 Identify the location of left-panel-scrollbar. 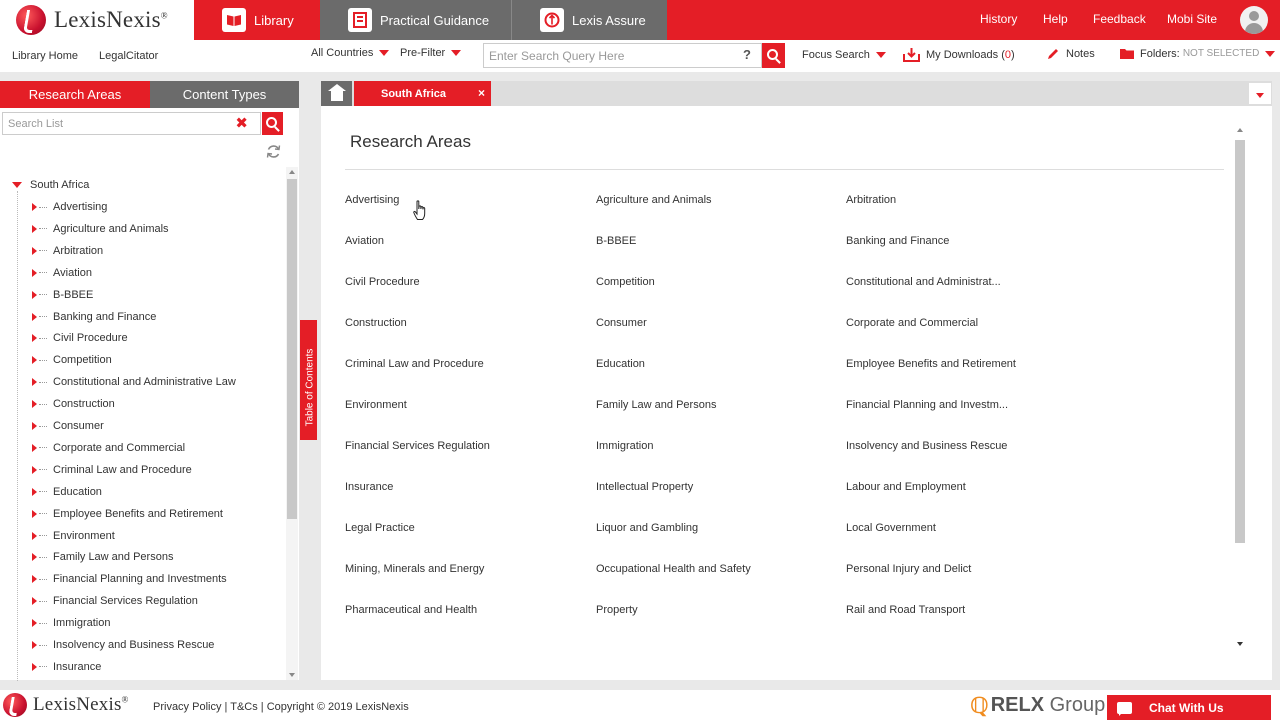
(292, 423).